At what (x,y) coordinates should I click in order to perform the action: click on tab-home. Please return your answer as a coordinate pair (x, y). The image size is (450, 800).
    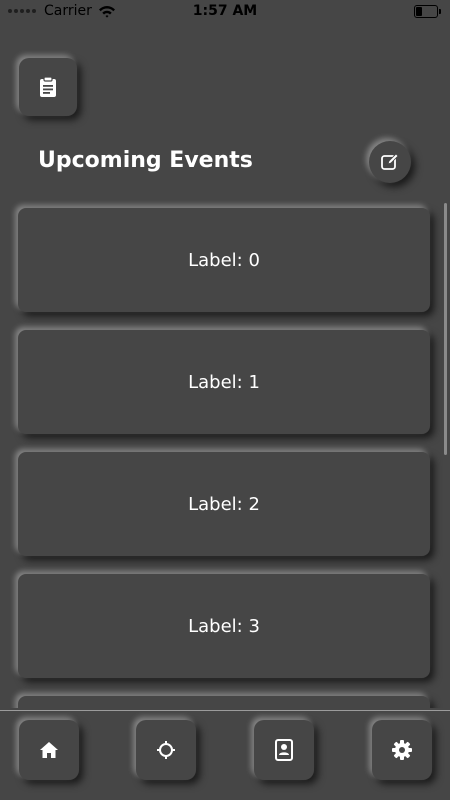
    Looking at the image, I should click on (49, 750).